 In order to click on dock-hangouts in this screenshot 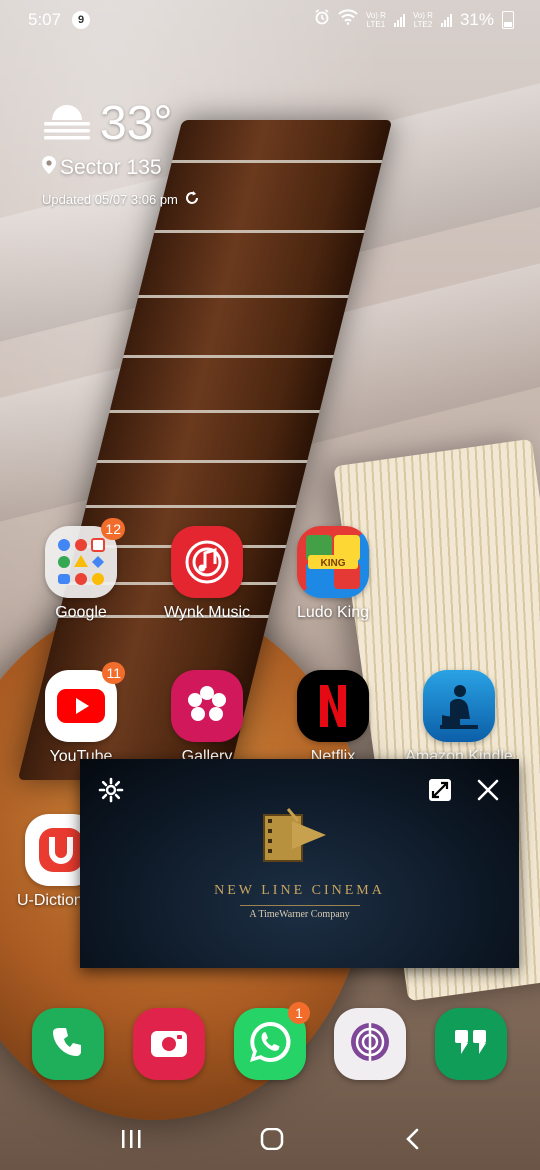, I will do `click(471, 1044)`.